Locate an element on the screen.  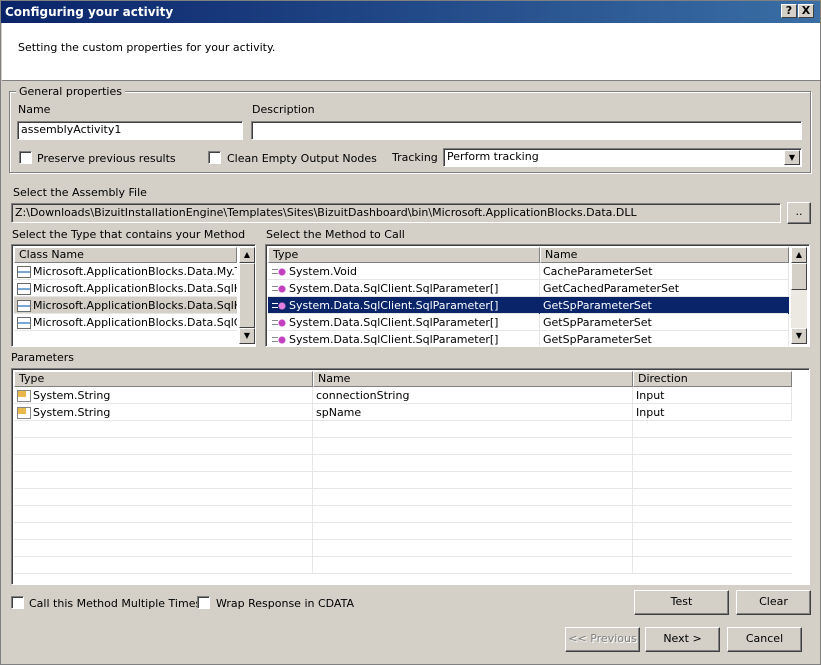
table-row: System.Void CacheParameterSet is located at coordinates (528, 271).